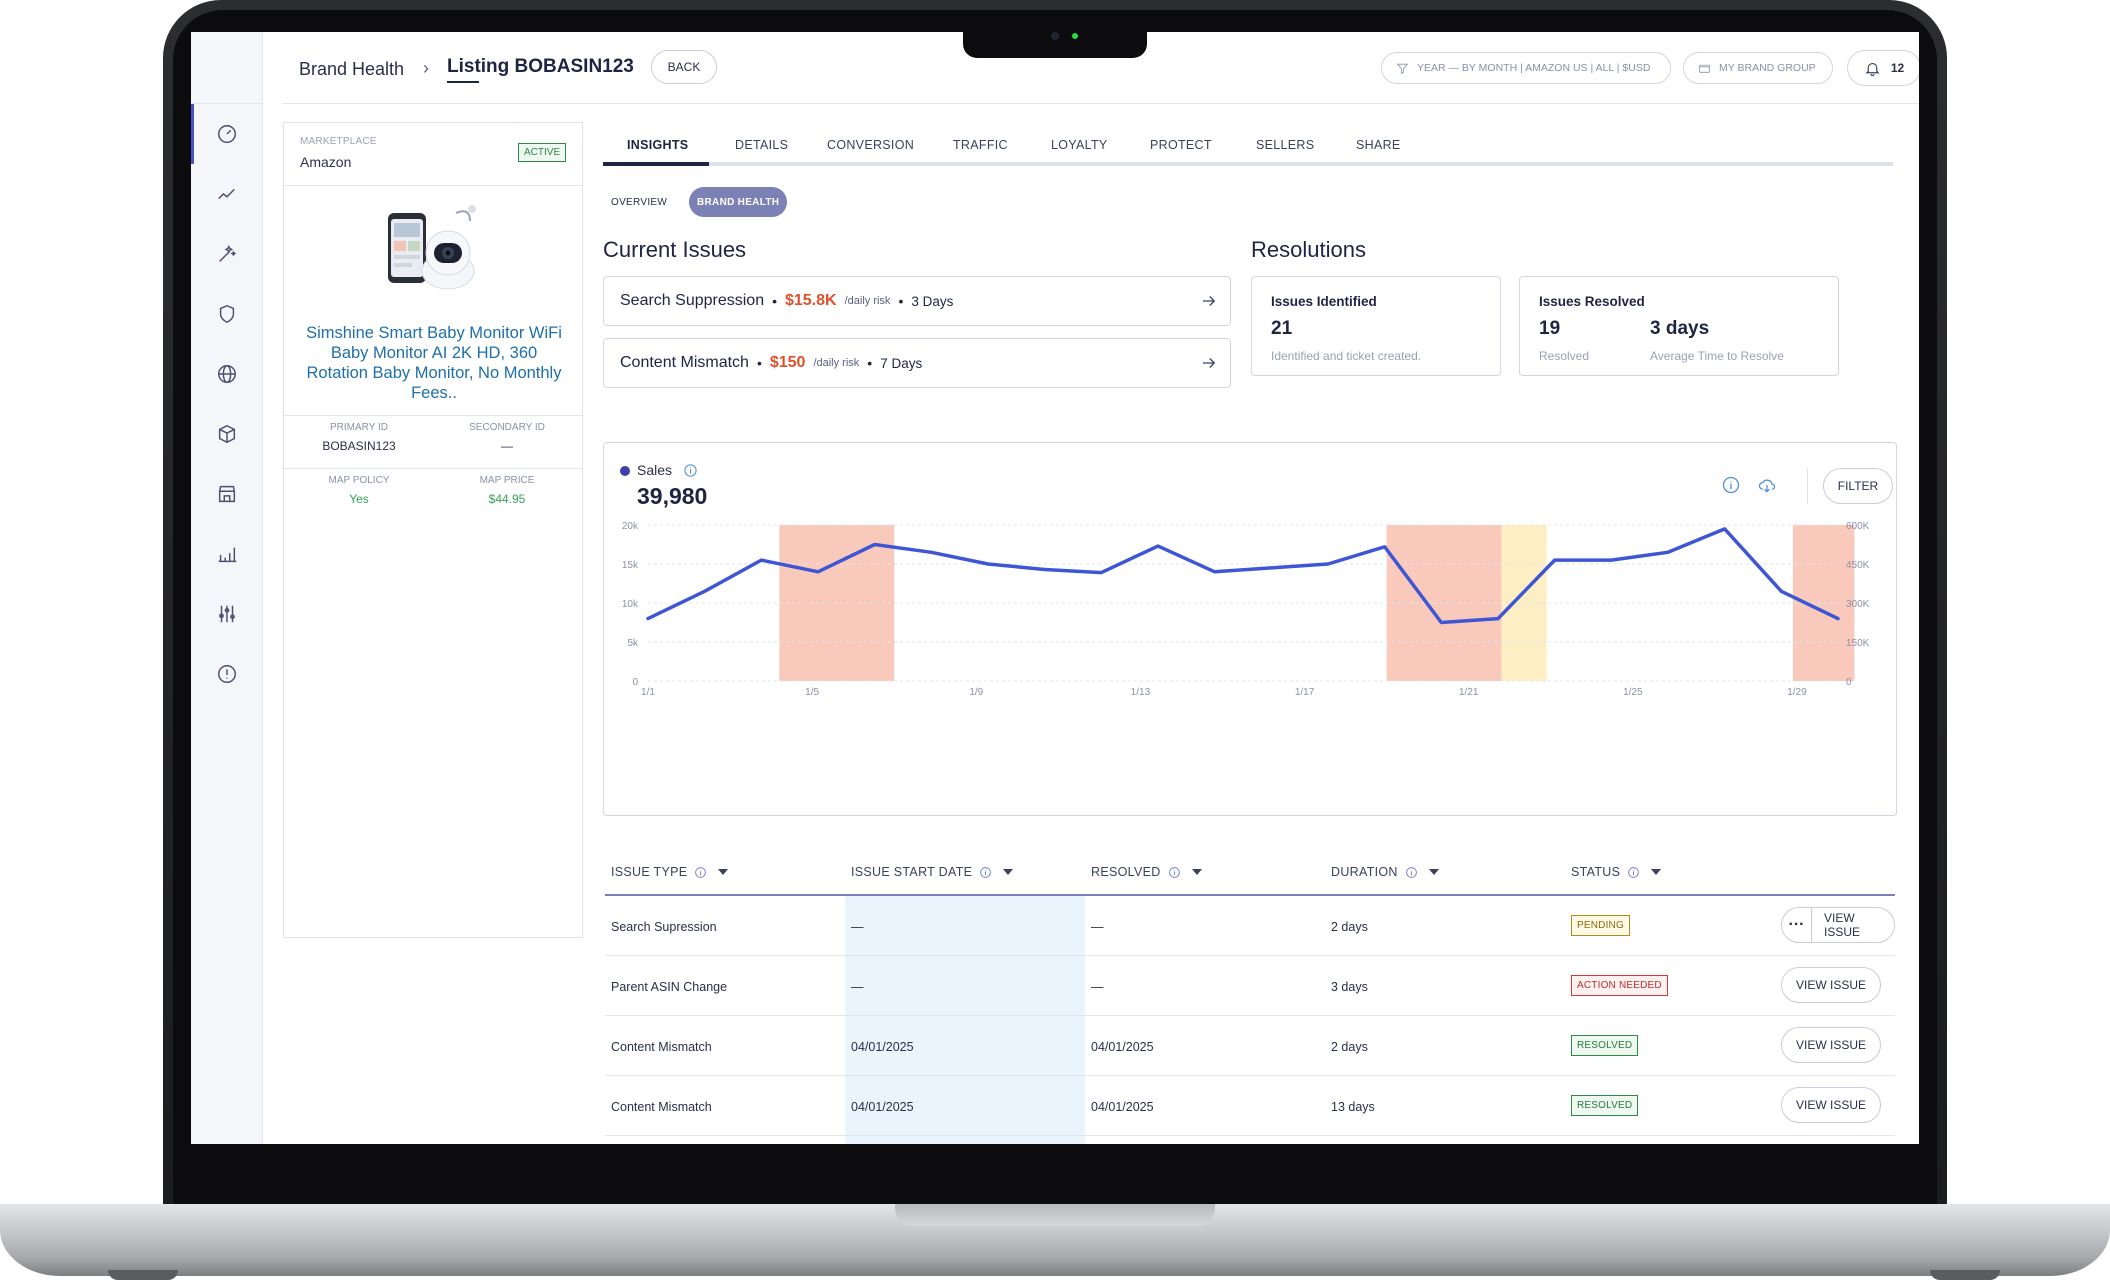 The width and height of the screenshot is (2110, 1286). Describe the element at coordinates (226, 194) in the screenshot. I see `sidebar-item-trends` at that location.